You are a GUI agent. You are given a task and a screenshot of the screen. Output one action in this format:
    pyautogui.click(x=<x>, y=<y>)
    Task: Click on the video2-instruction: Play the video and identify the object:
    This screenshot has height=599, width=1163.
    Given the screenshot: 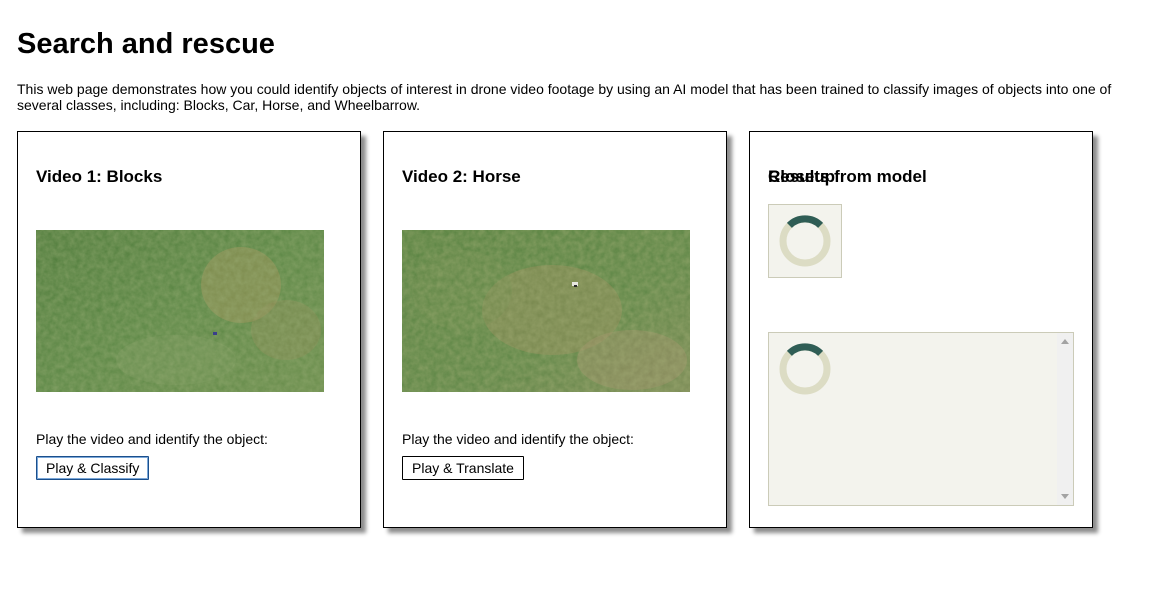 What is the action you would take?
    pyautogui.click(x=518, y=439)
    